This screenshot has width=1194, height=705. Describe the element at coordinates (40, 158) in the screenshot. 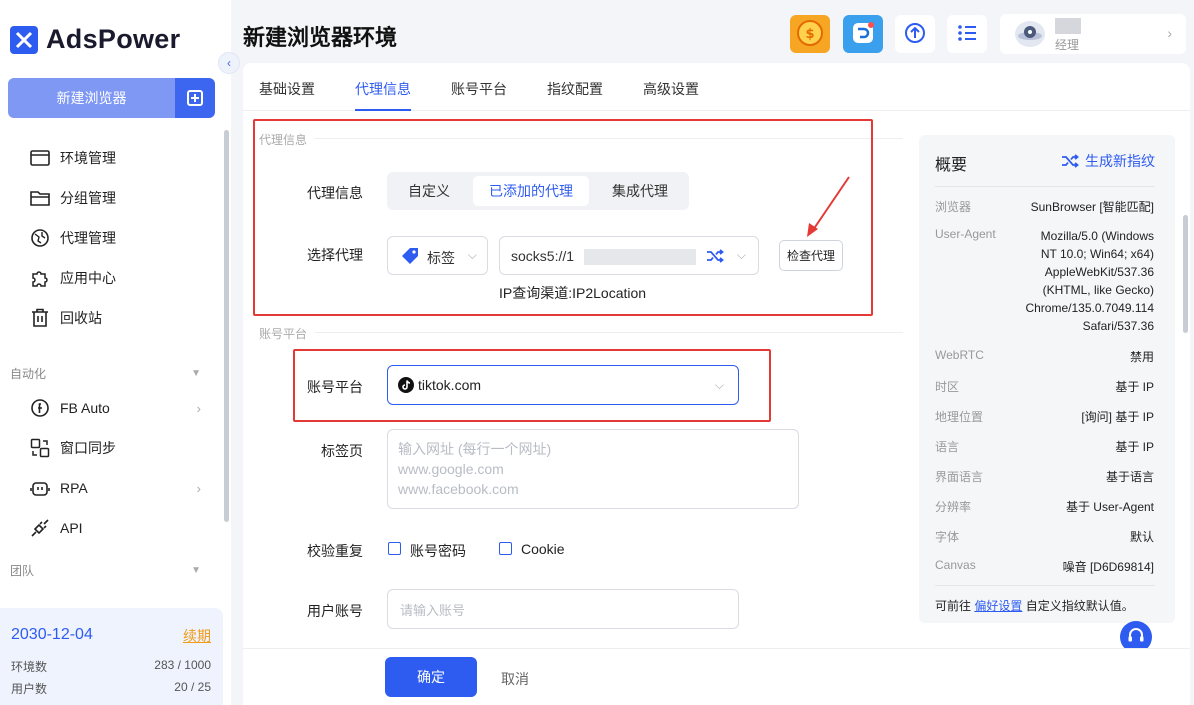

I see `browser-window-icon` at that location.